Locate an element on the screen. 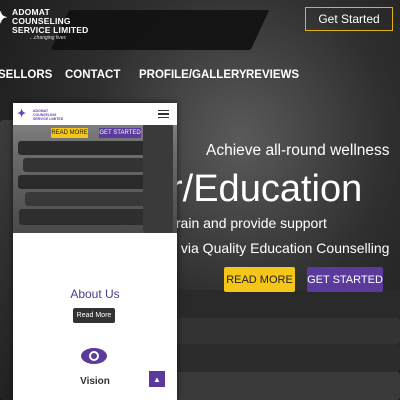 This screenshot has width=400, height=400. chevron-up-icon: ▲ is located at coordinates (157, 379).